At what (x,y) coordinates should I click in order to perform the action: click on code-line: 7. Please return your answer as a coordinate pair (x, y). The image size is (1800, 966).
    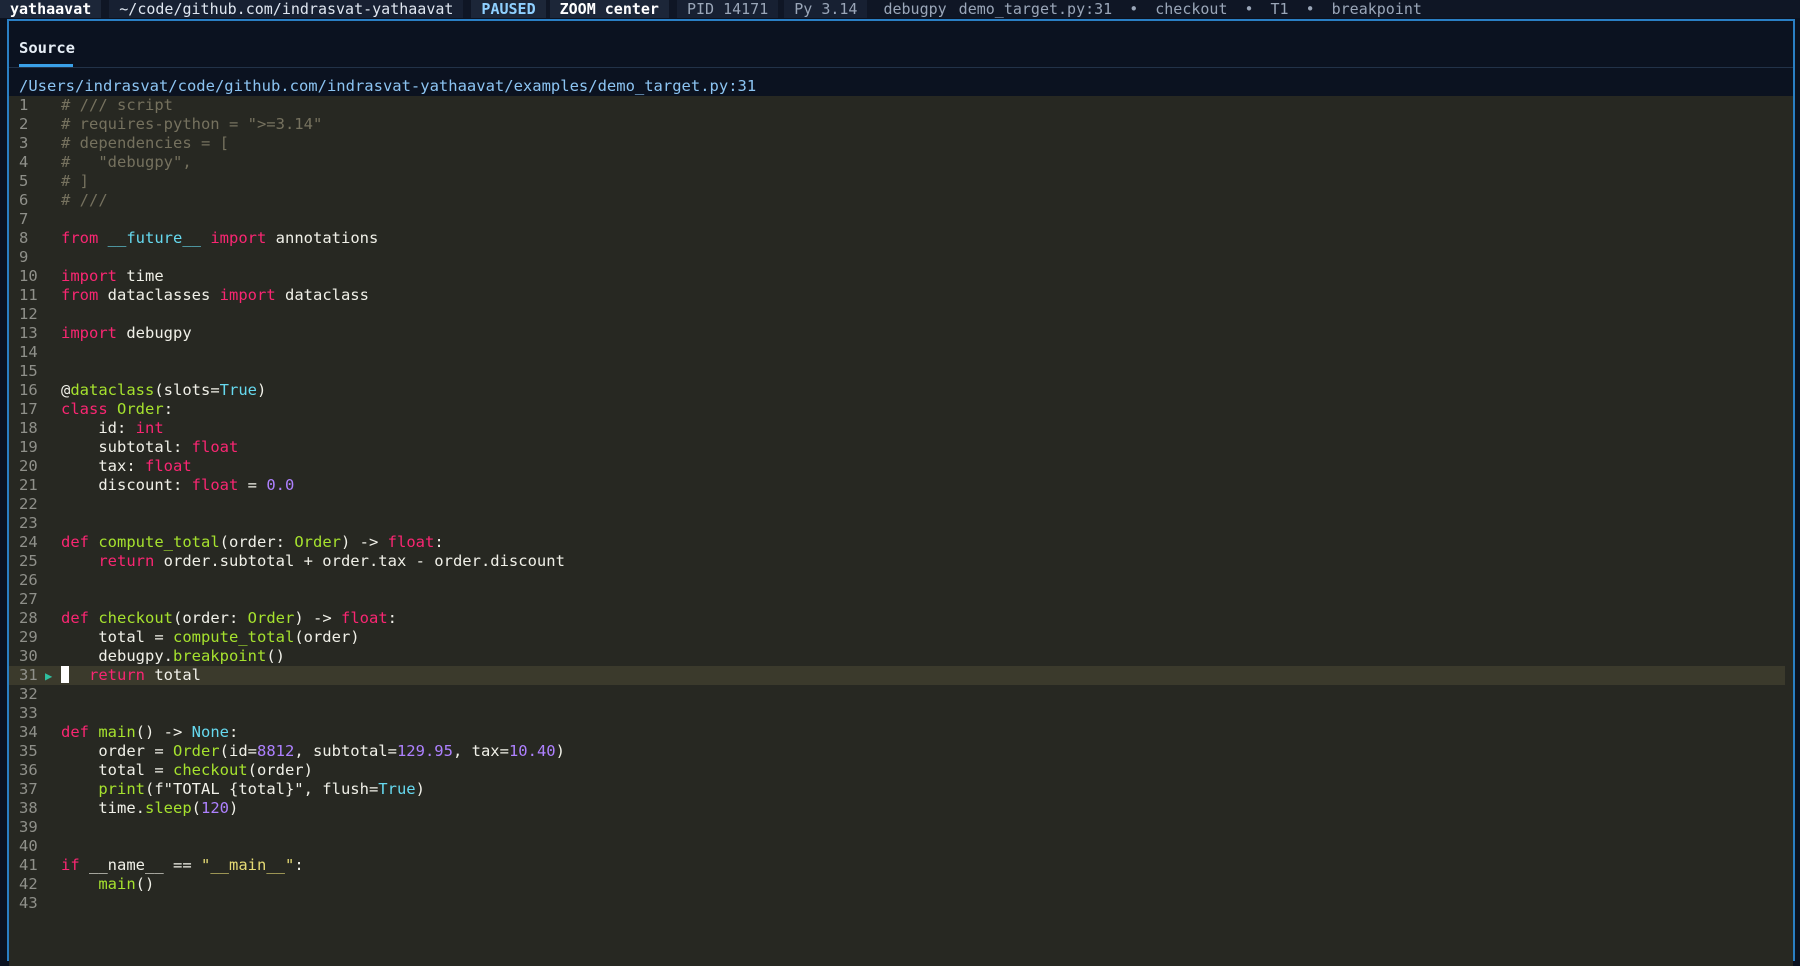
    Looking at the image, I should click on (901, 219).